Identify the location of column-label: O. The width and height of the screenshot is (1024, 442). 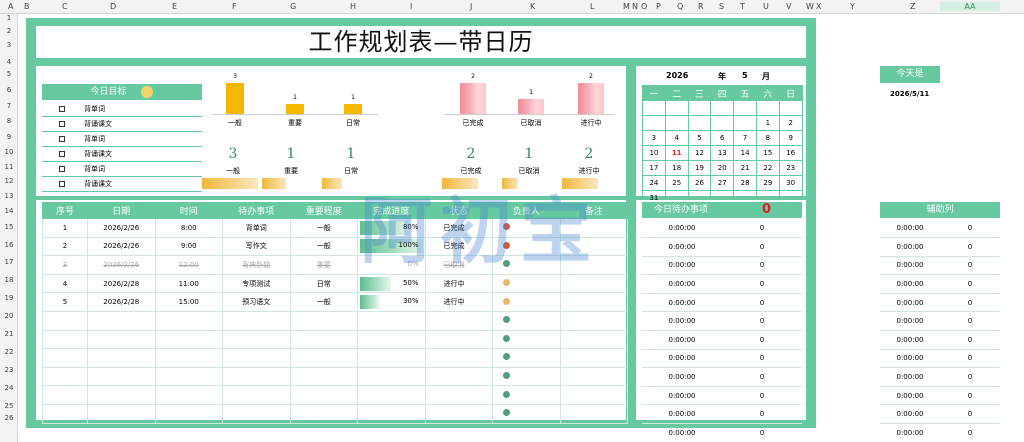
(644, 6).